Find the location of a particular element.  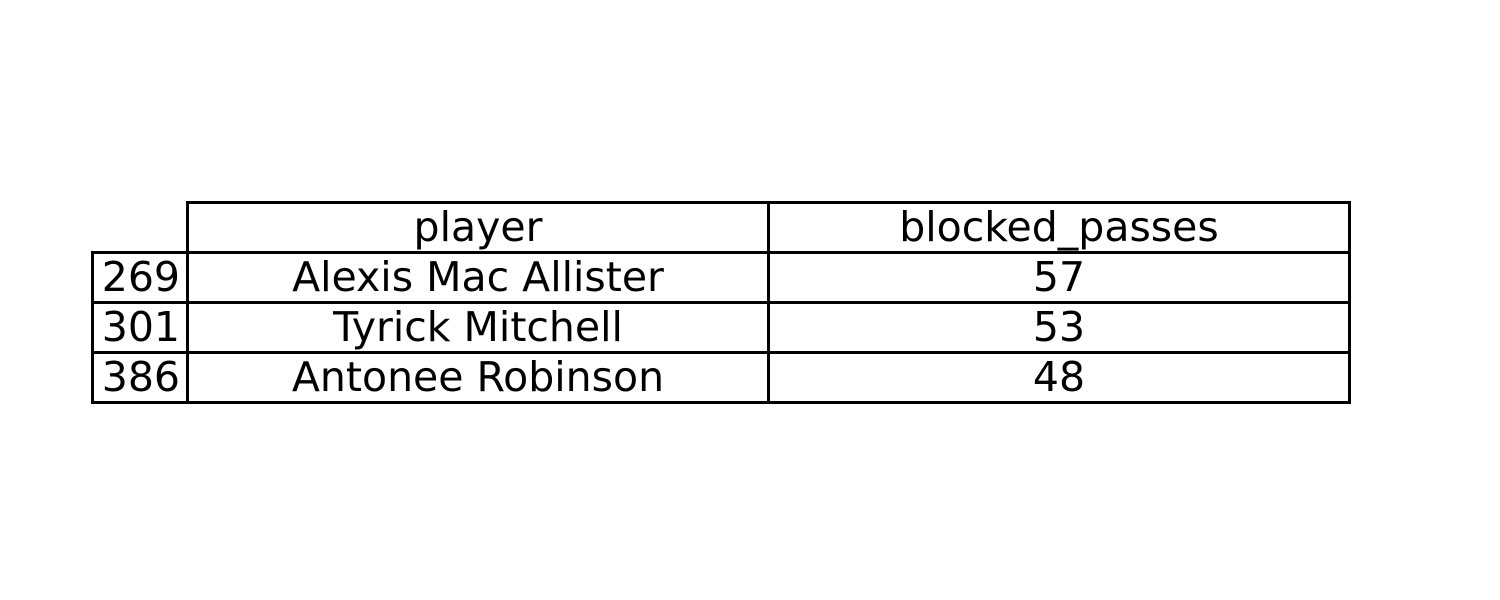

player-cell: Alexis Mac Allister is located at coordinates (478, 277).